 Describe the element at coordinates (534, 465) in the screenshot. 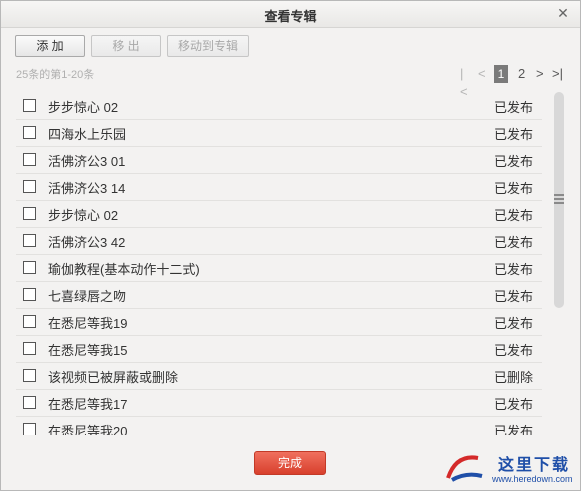

I see `watermark-text: 这里下载` at that location.